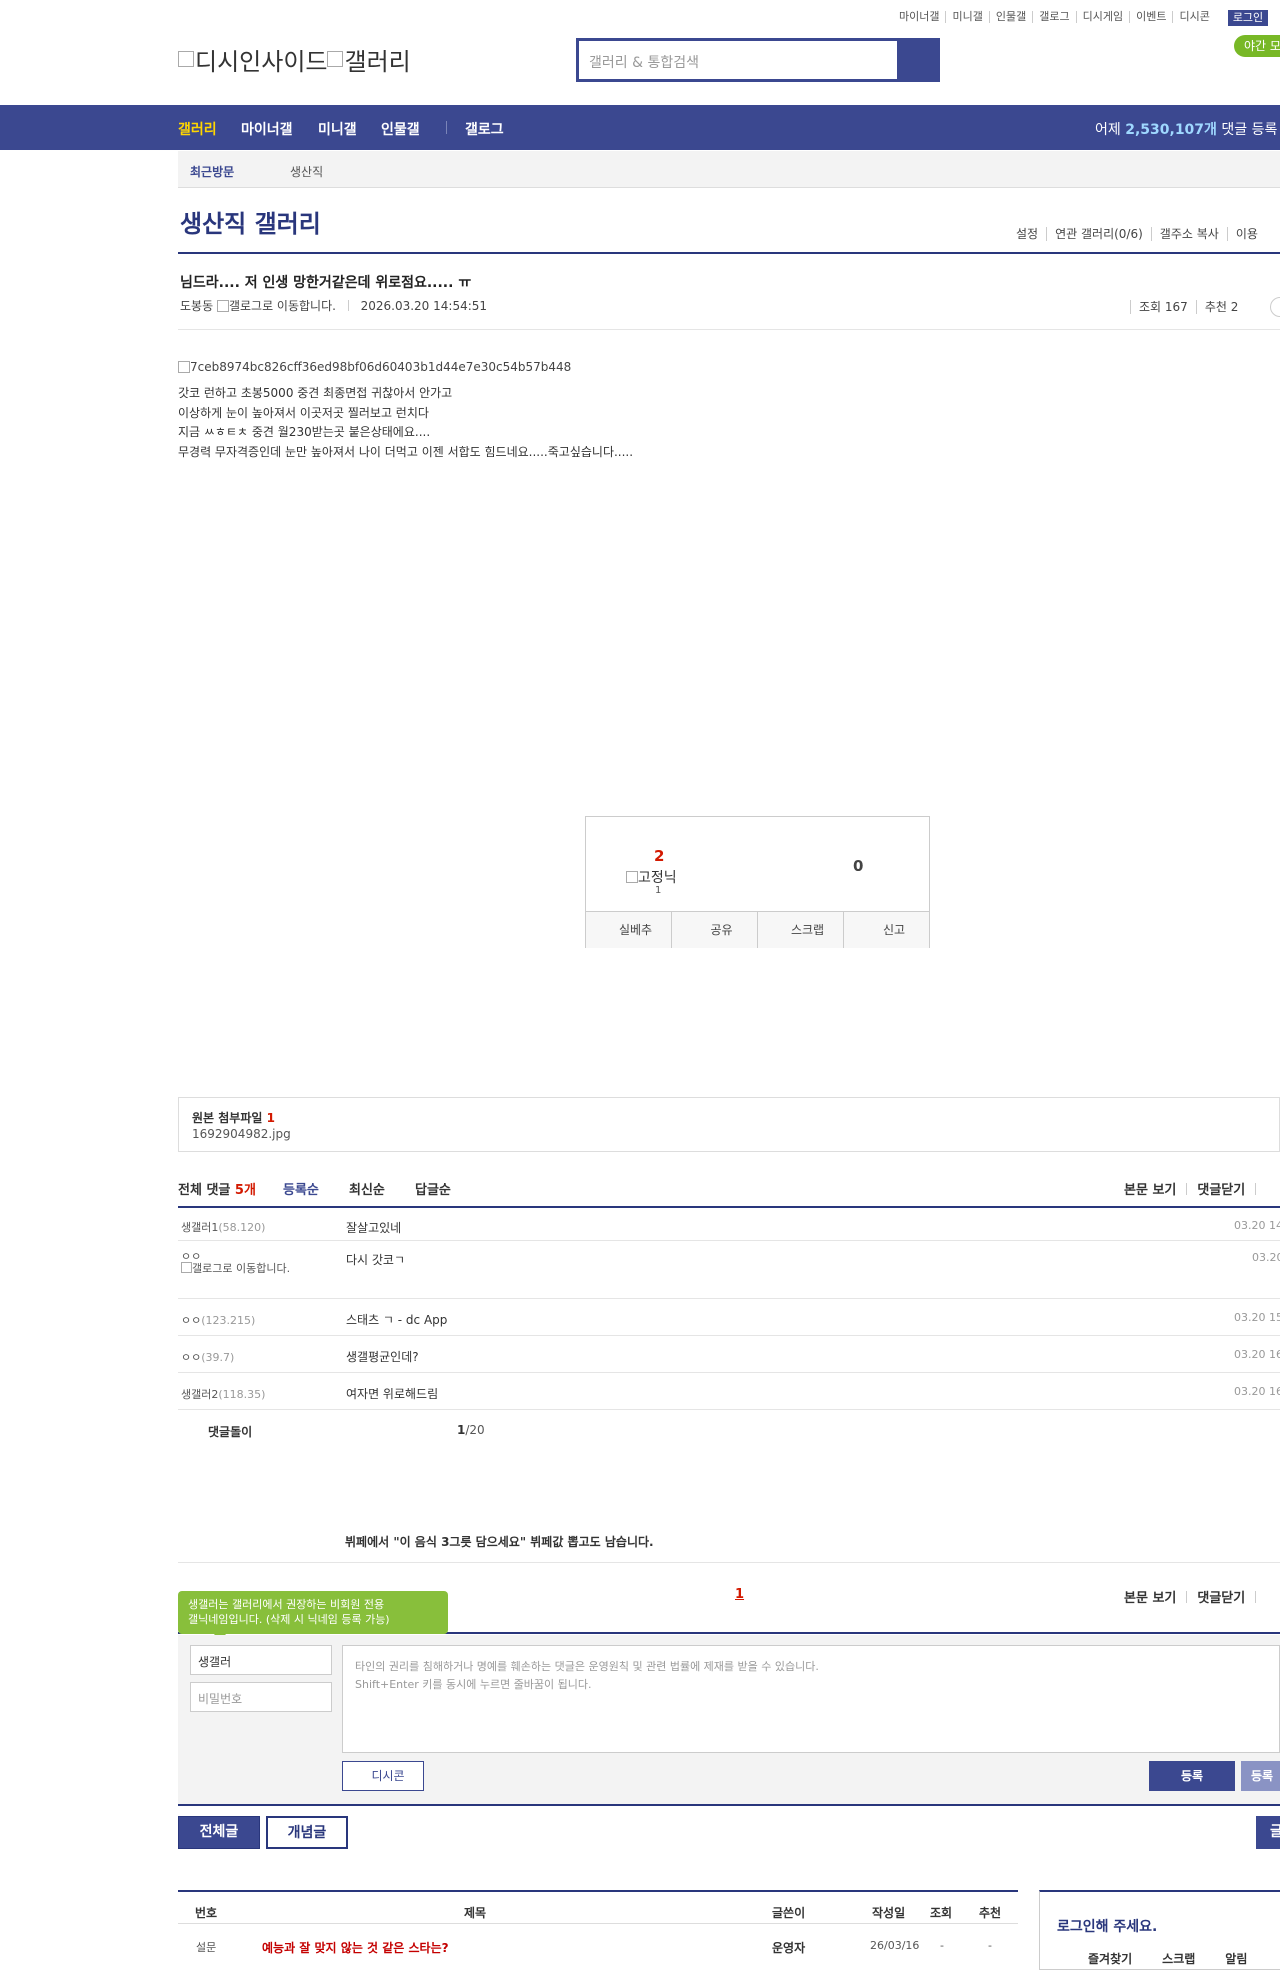 Image resolution: width=1280 pixels, height=1970 pixels. Describe the element at coordinates (1012, 17) in the screenshot. I see `top-menu-item: 인물갤` at that location.